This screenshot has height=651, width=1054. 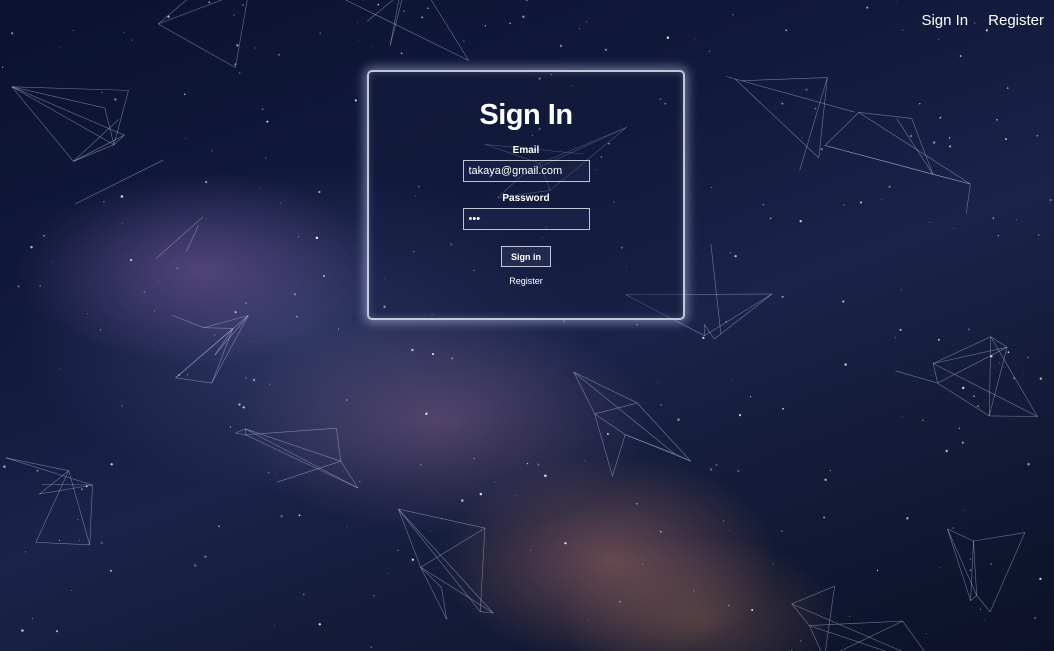 What do you see at coordinates (526, 195) in the screenshot?
I see `sign-in-card: Sign In Email Password Sign in Register` at bounding box center [526, 195].